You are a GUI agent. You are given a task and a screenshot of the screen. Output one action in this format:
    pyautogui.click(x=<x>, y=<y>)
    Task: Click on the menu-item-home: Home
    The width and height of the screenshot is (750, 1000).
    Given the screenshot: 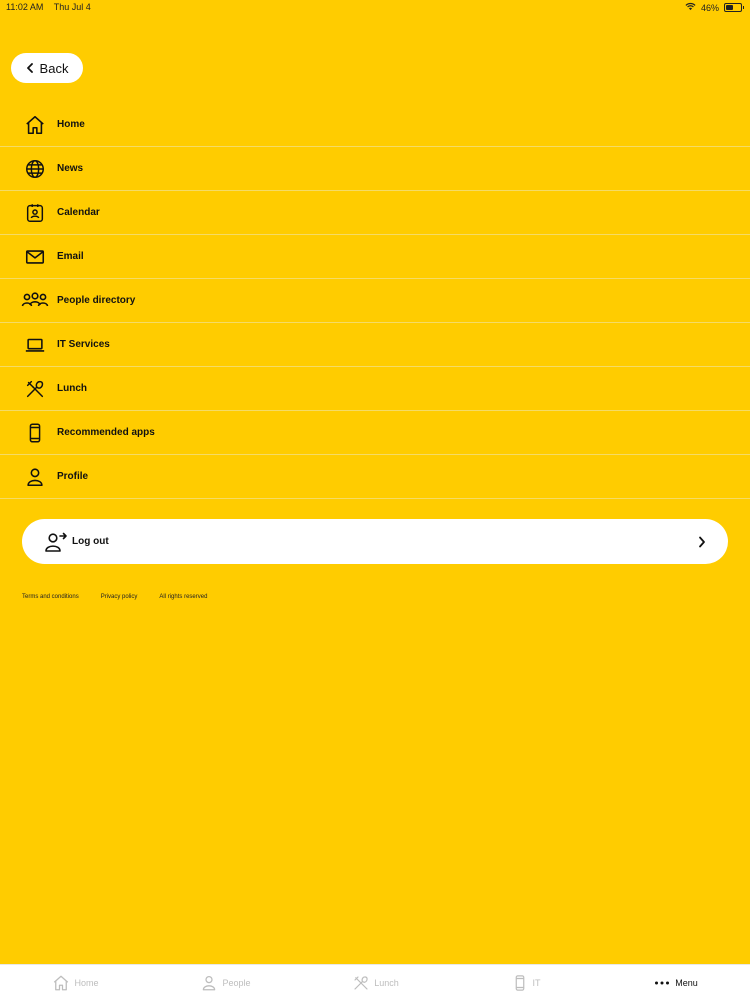 What is the action you would take?
    pyautogui.click(x=375, y=125)
    